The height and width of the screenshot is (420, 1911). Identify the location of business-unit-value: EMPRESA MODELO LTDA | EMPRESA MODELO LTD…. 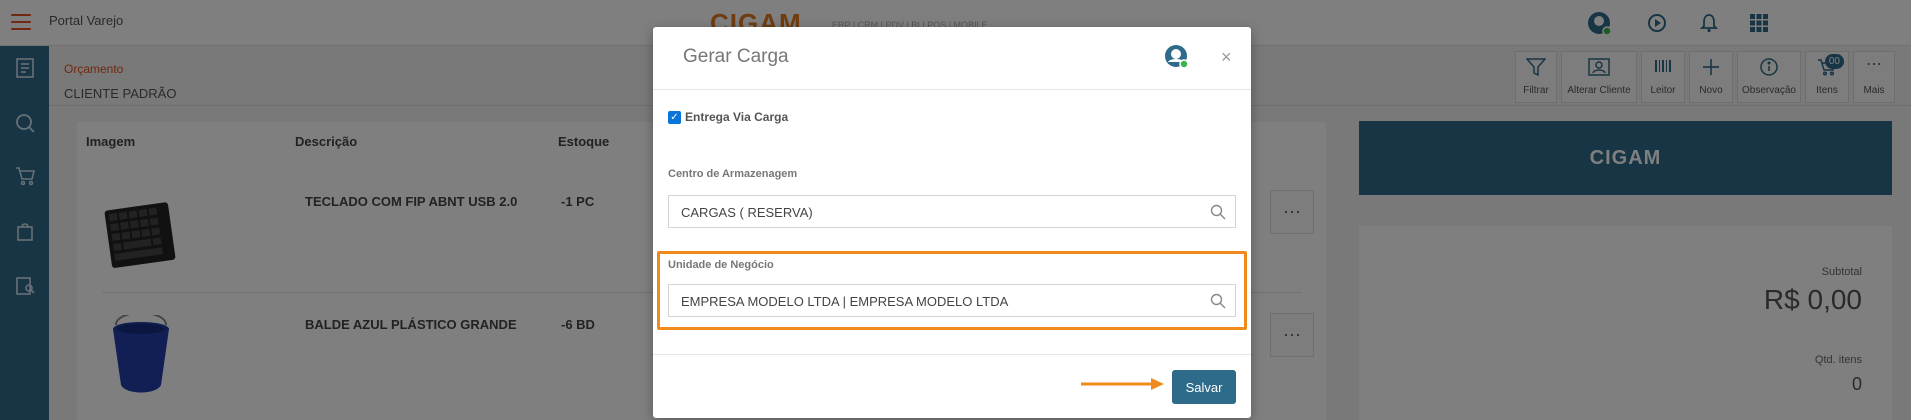
(845, 301).